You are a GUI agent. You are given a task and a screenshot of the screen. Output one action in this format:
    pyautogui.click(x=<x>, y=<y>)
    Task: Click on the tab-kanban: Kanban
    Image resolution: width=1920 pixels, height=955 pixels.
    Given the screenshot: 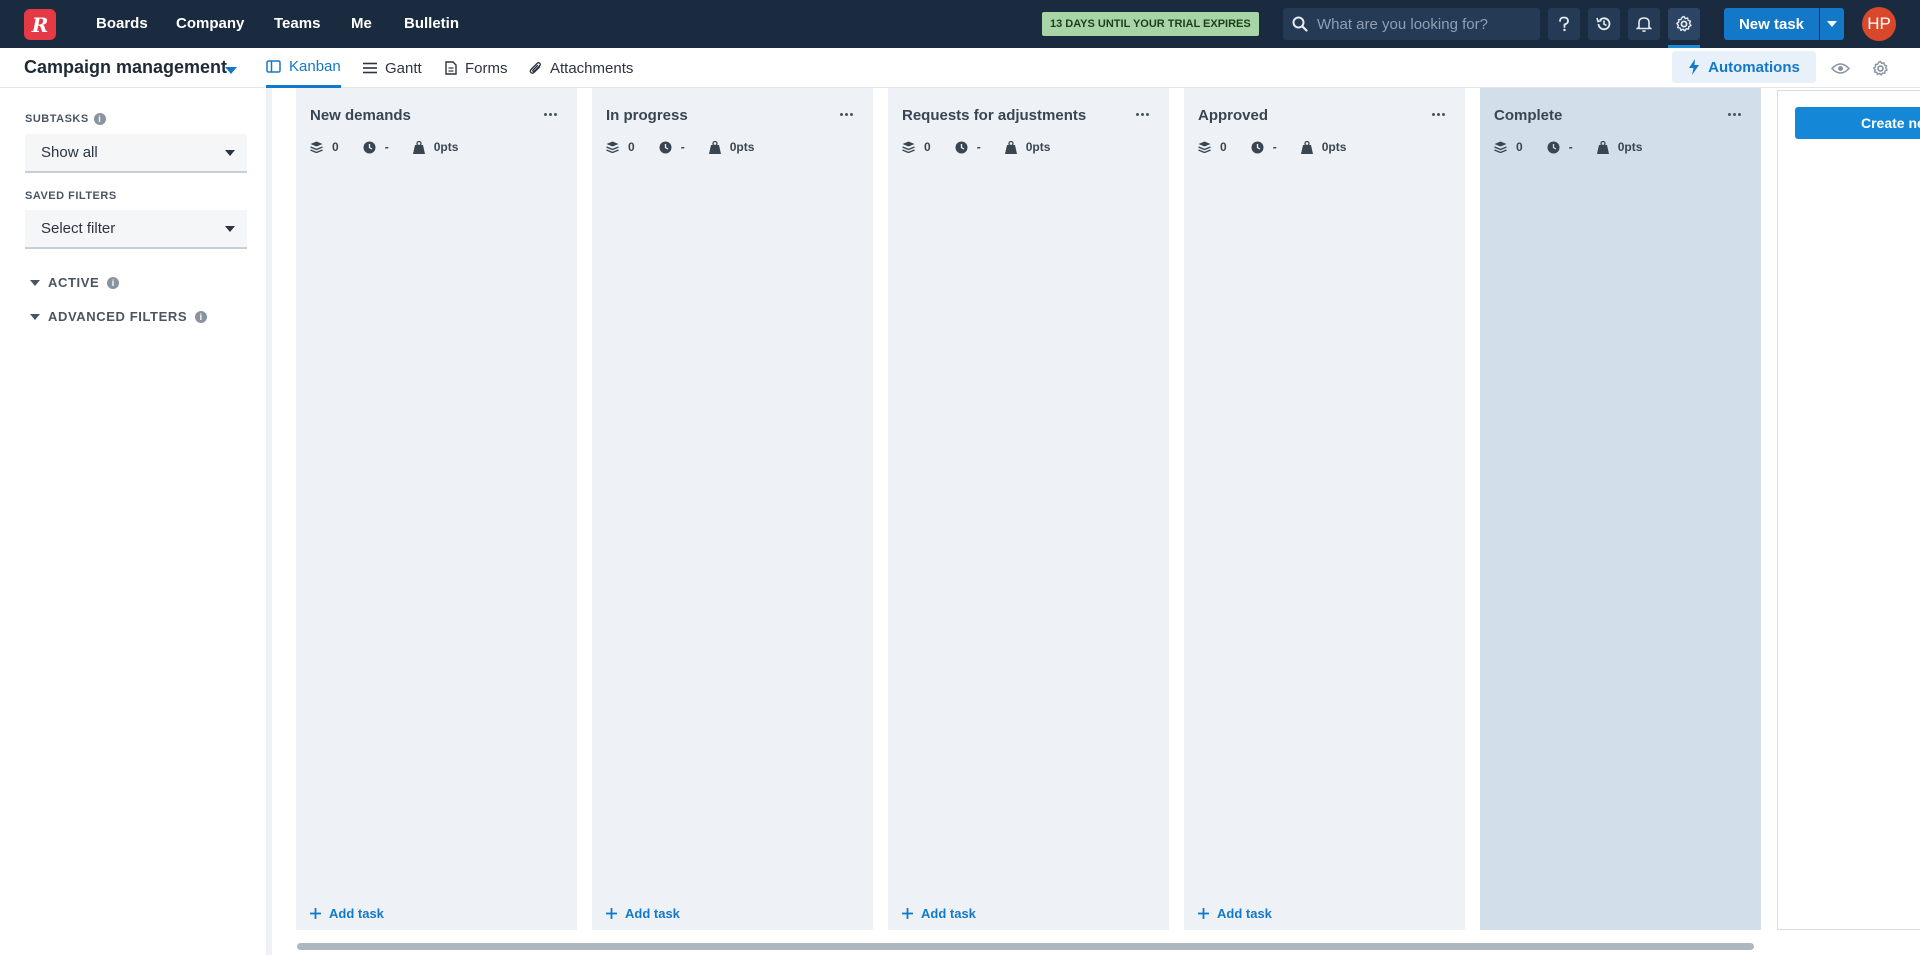 What is the action you would take?
    pyautogui.click(x=303, y=68)
    